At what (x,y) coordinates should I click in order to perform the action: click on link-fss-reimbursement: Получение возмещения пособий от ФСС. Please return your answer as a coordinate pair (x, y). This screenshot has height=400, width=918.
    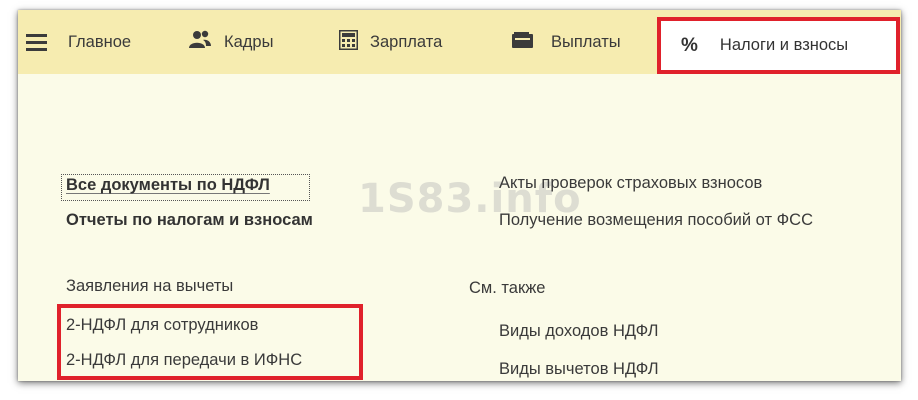
    Looking at the image, I should click on (656, 220).